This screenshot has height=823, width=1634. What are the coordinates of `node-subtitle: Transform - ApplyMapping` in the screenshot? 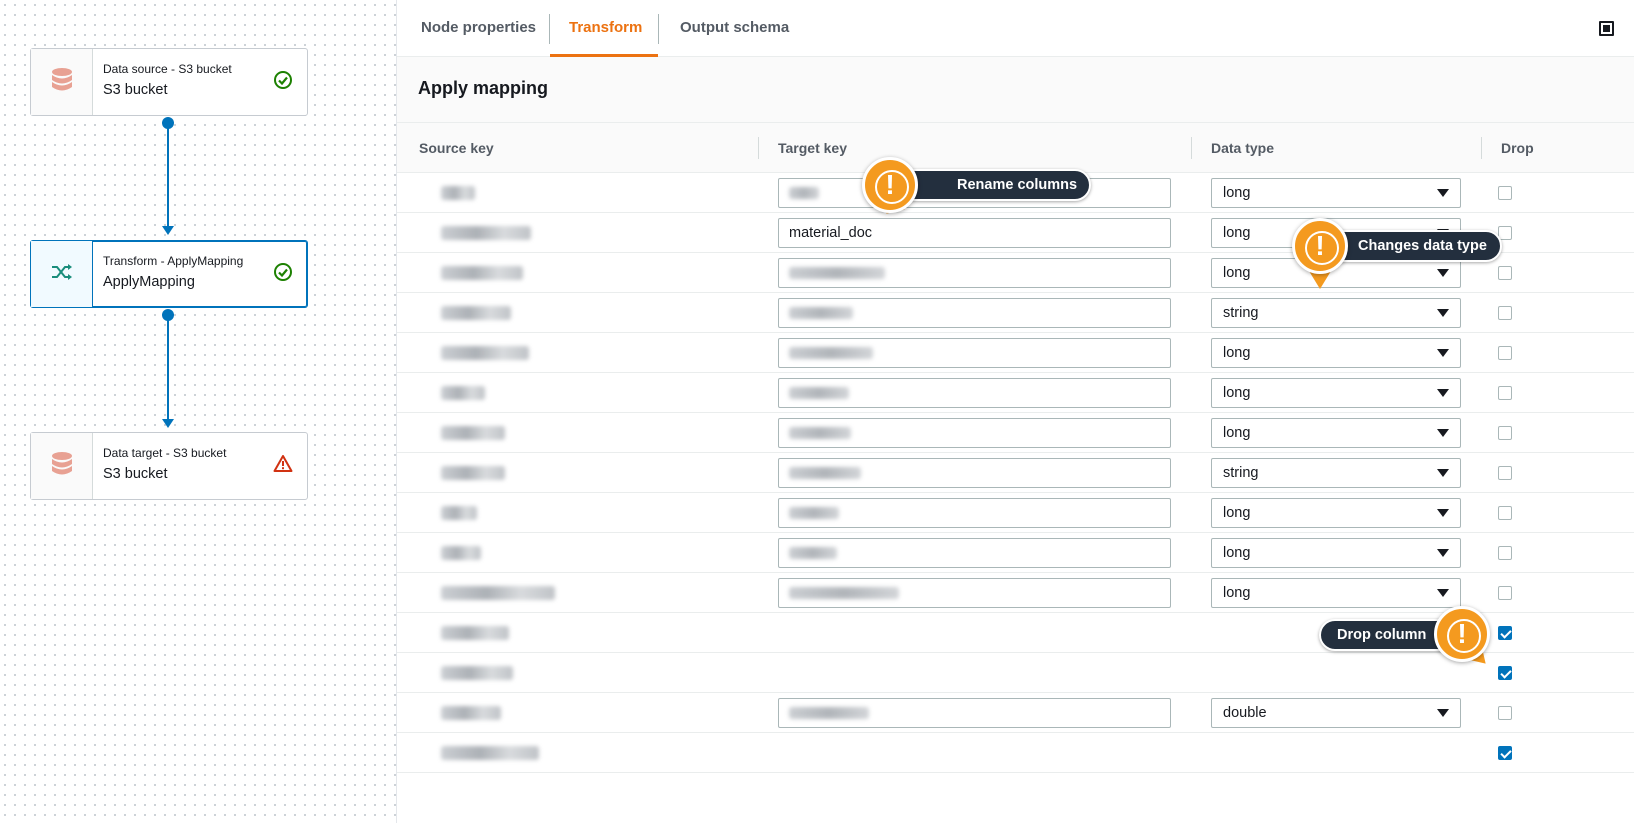 It's located at (173, 261).